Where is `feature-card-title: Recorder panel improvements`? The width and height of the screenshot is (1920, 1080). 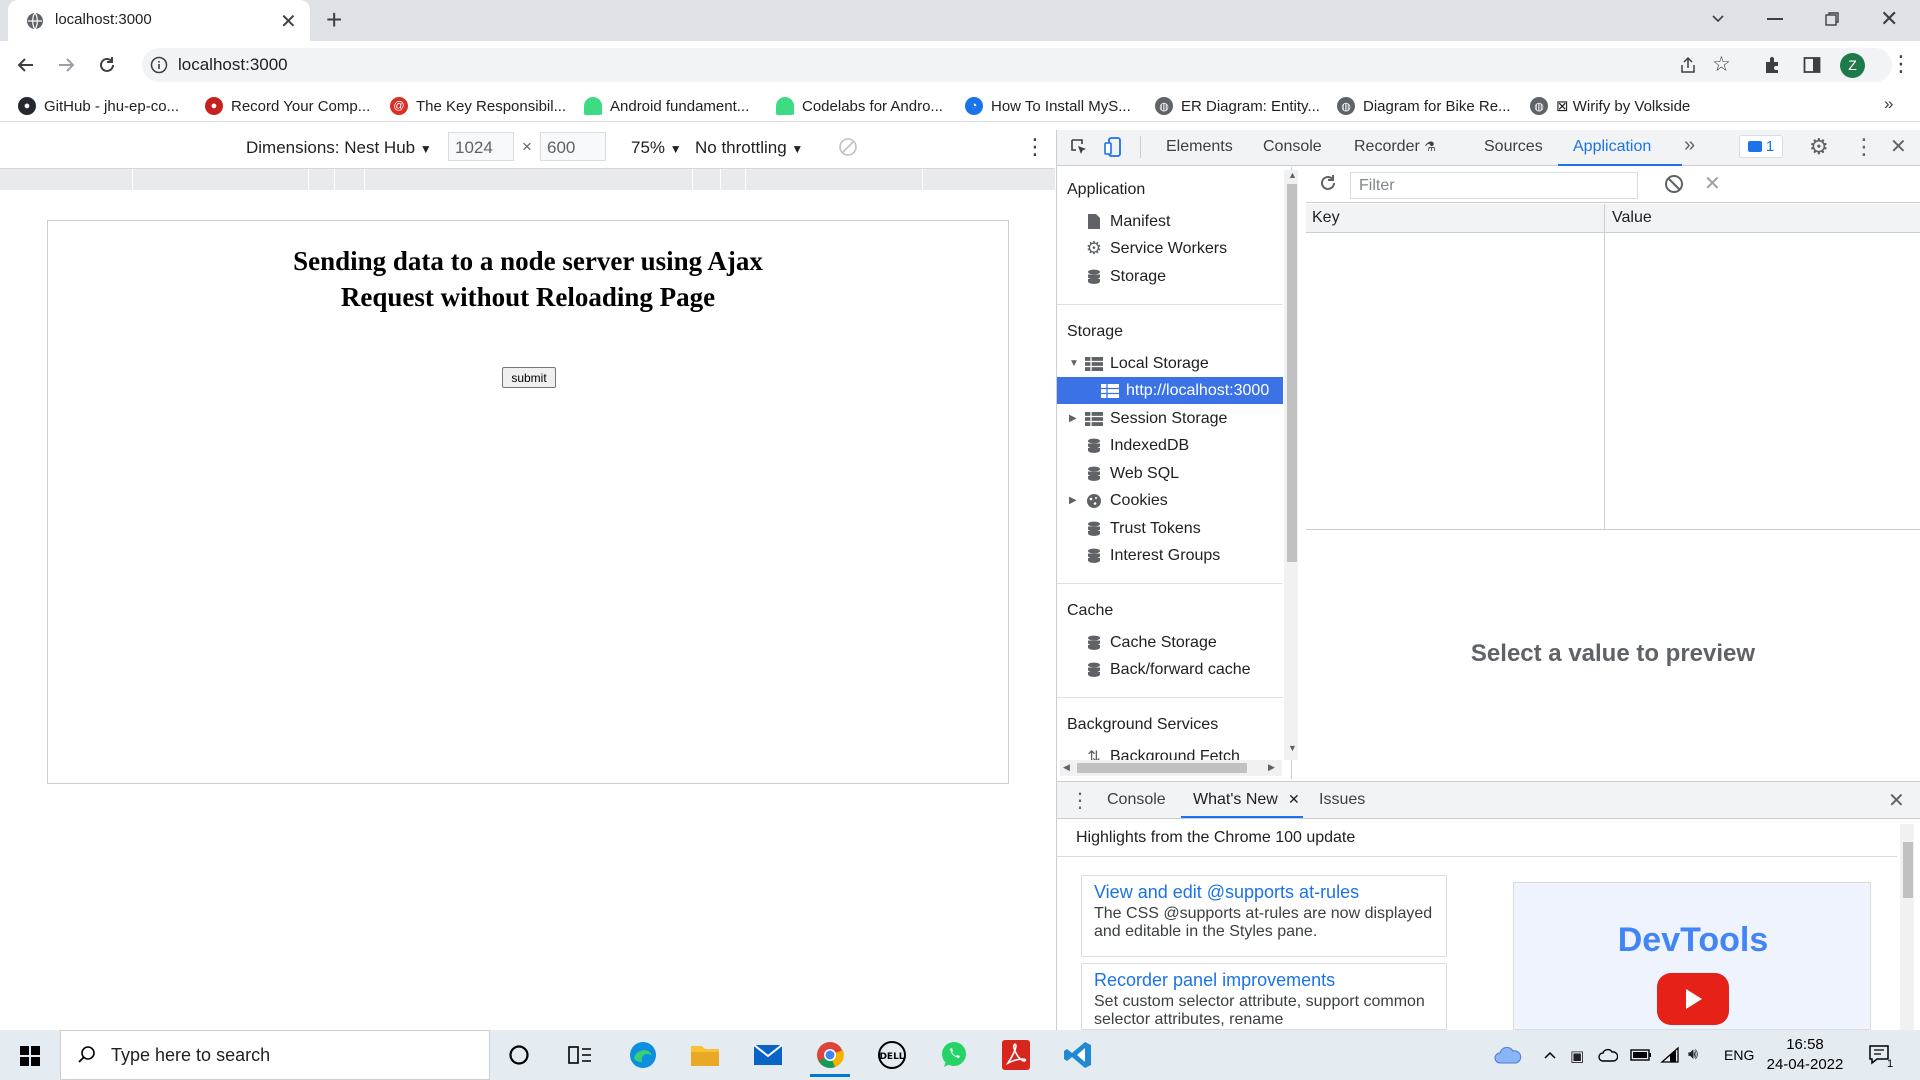
feature-card-title: Recorder panel improvements is located at coordinates (1264, 980).